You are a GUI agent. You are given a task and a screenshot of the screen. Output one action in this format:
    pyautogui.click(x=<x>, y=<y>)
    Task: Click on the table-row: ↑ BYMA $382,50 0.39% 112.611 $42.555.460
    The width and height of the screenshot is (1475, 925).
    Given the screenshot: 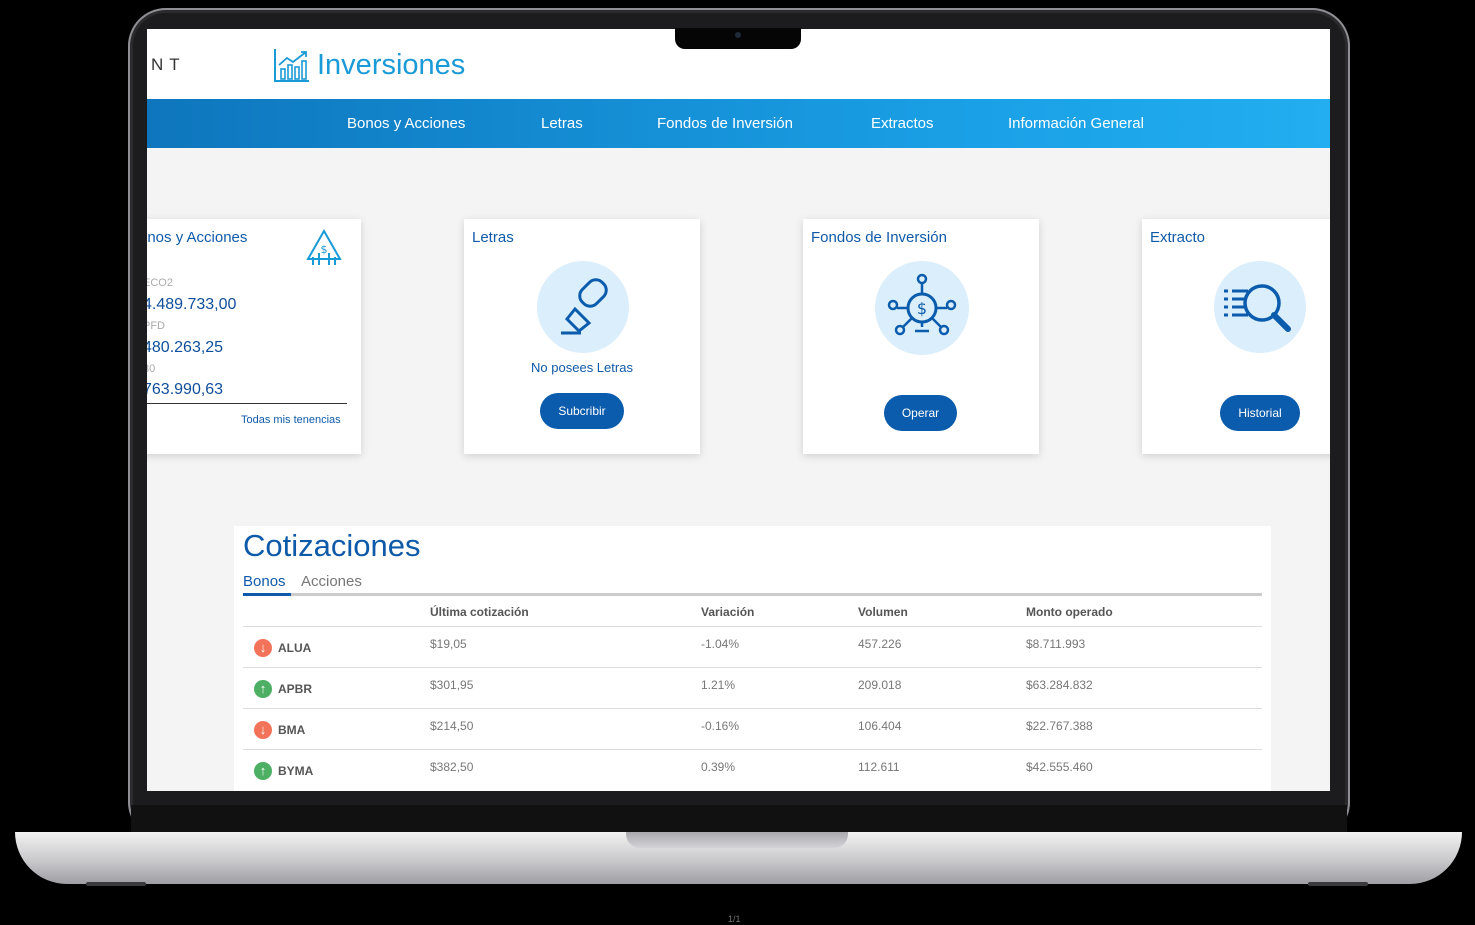 What is the action you would take?
    pyautogui.click(x=752, y=769)
    